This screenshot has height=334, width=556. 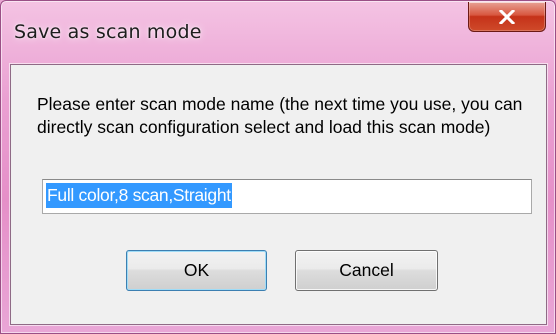 I want to click on cancel-button: Cancel, so click(x=366, y=270).